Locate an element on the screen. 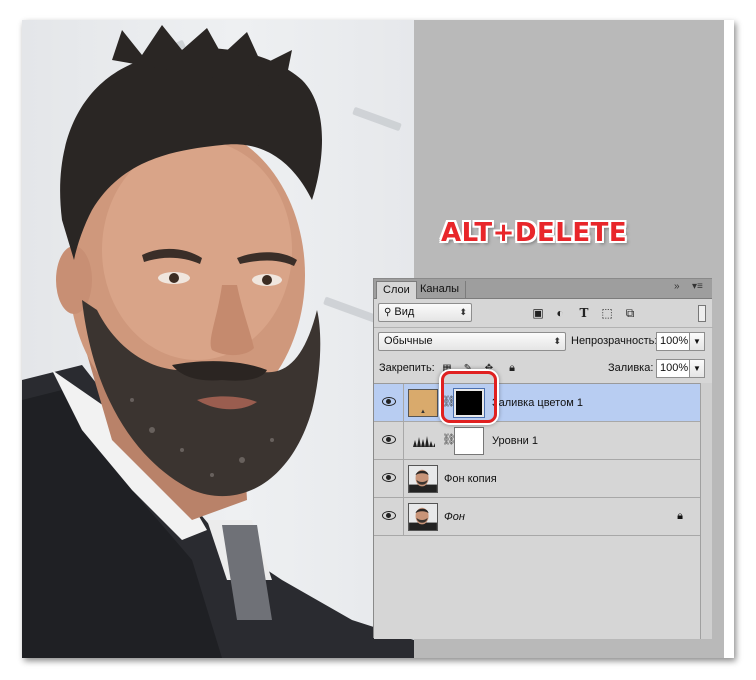 Image resolution: width=756 pixels, height=680 pixels. mask-highlight-frame is located at coordinates (469, 397).